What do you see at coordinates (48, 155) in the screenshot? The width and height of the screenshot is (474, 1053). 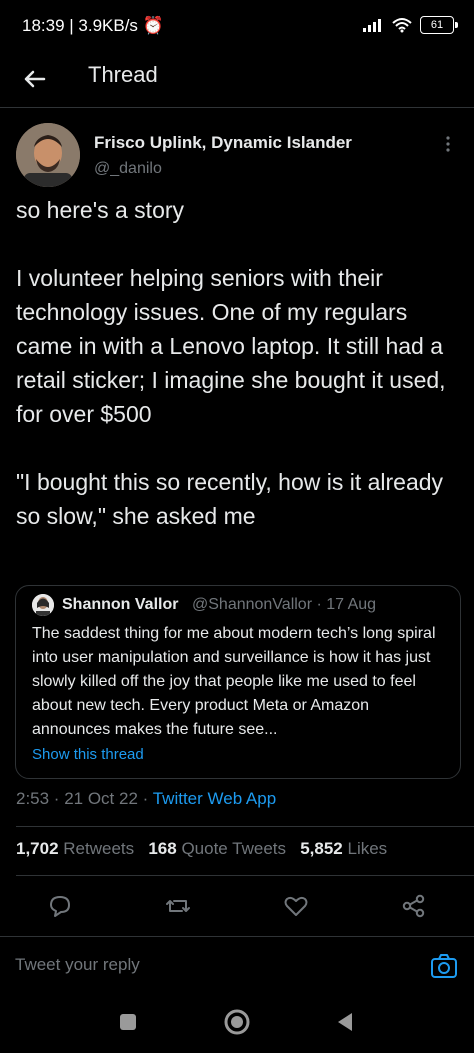 I see `avatar` at bounding box center [48, 155].